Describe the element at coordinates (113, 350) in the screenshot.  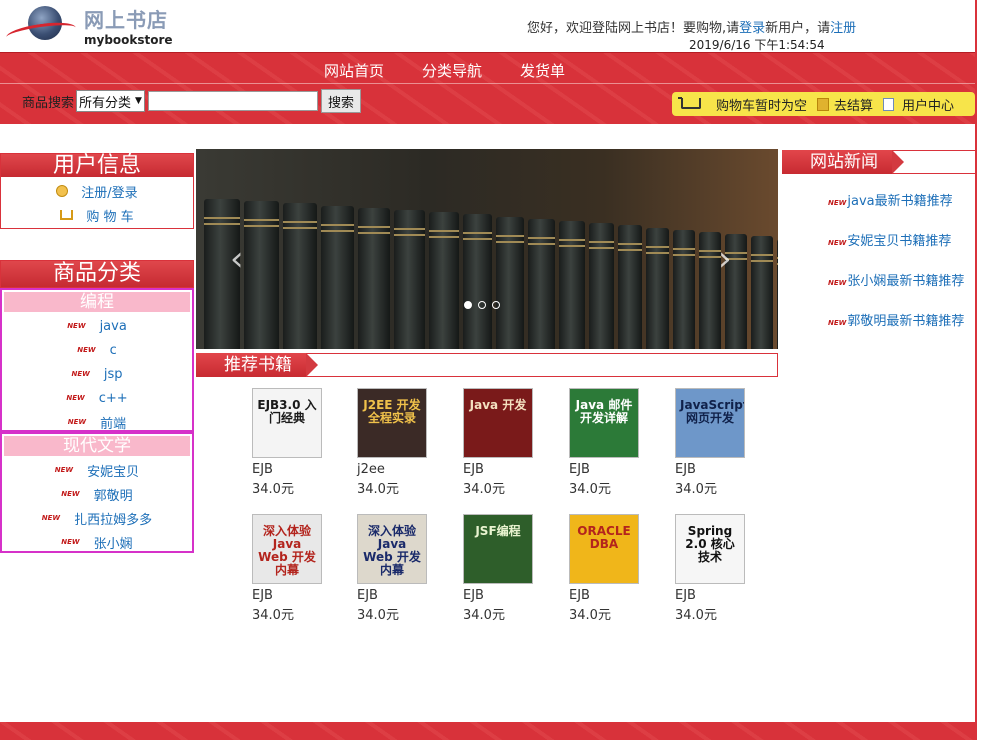
I see `category-item-label: c` at that location.